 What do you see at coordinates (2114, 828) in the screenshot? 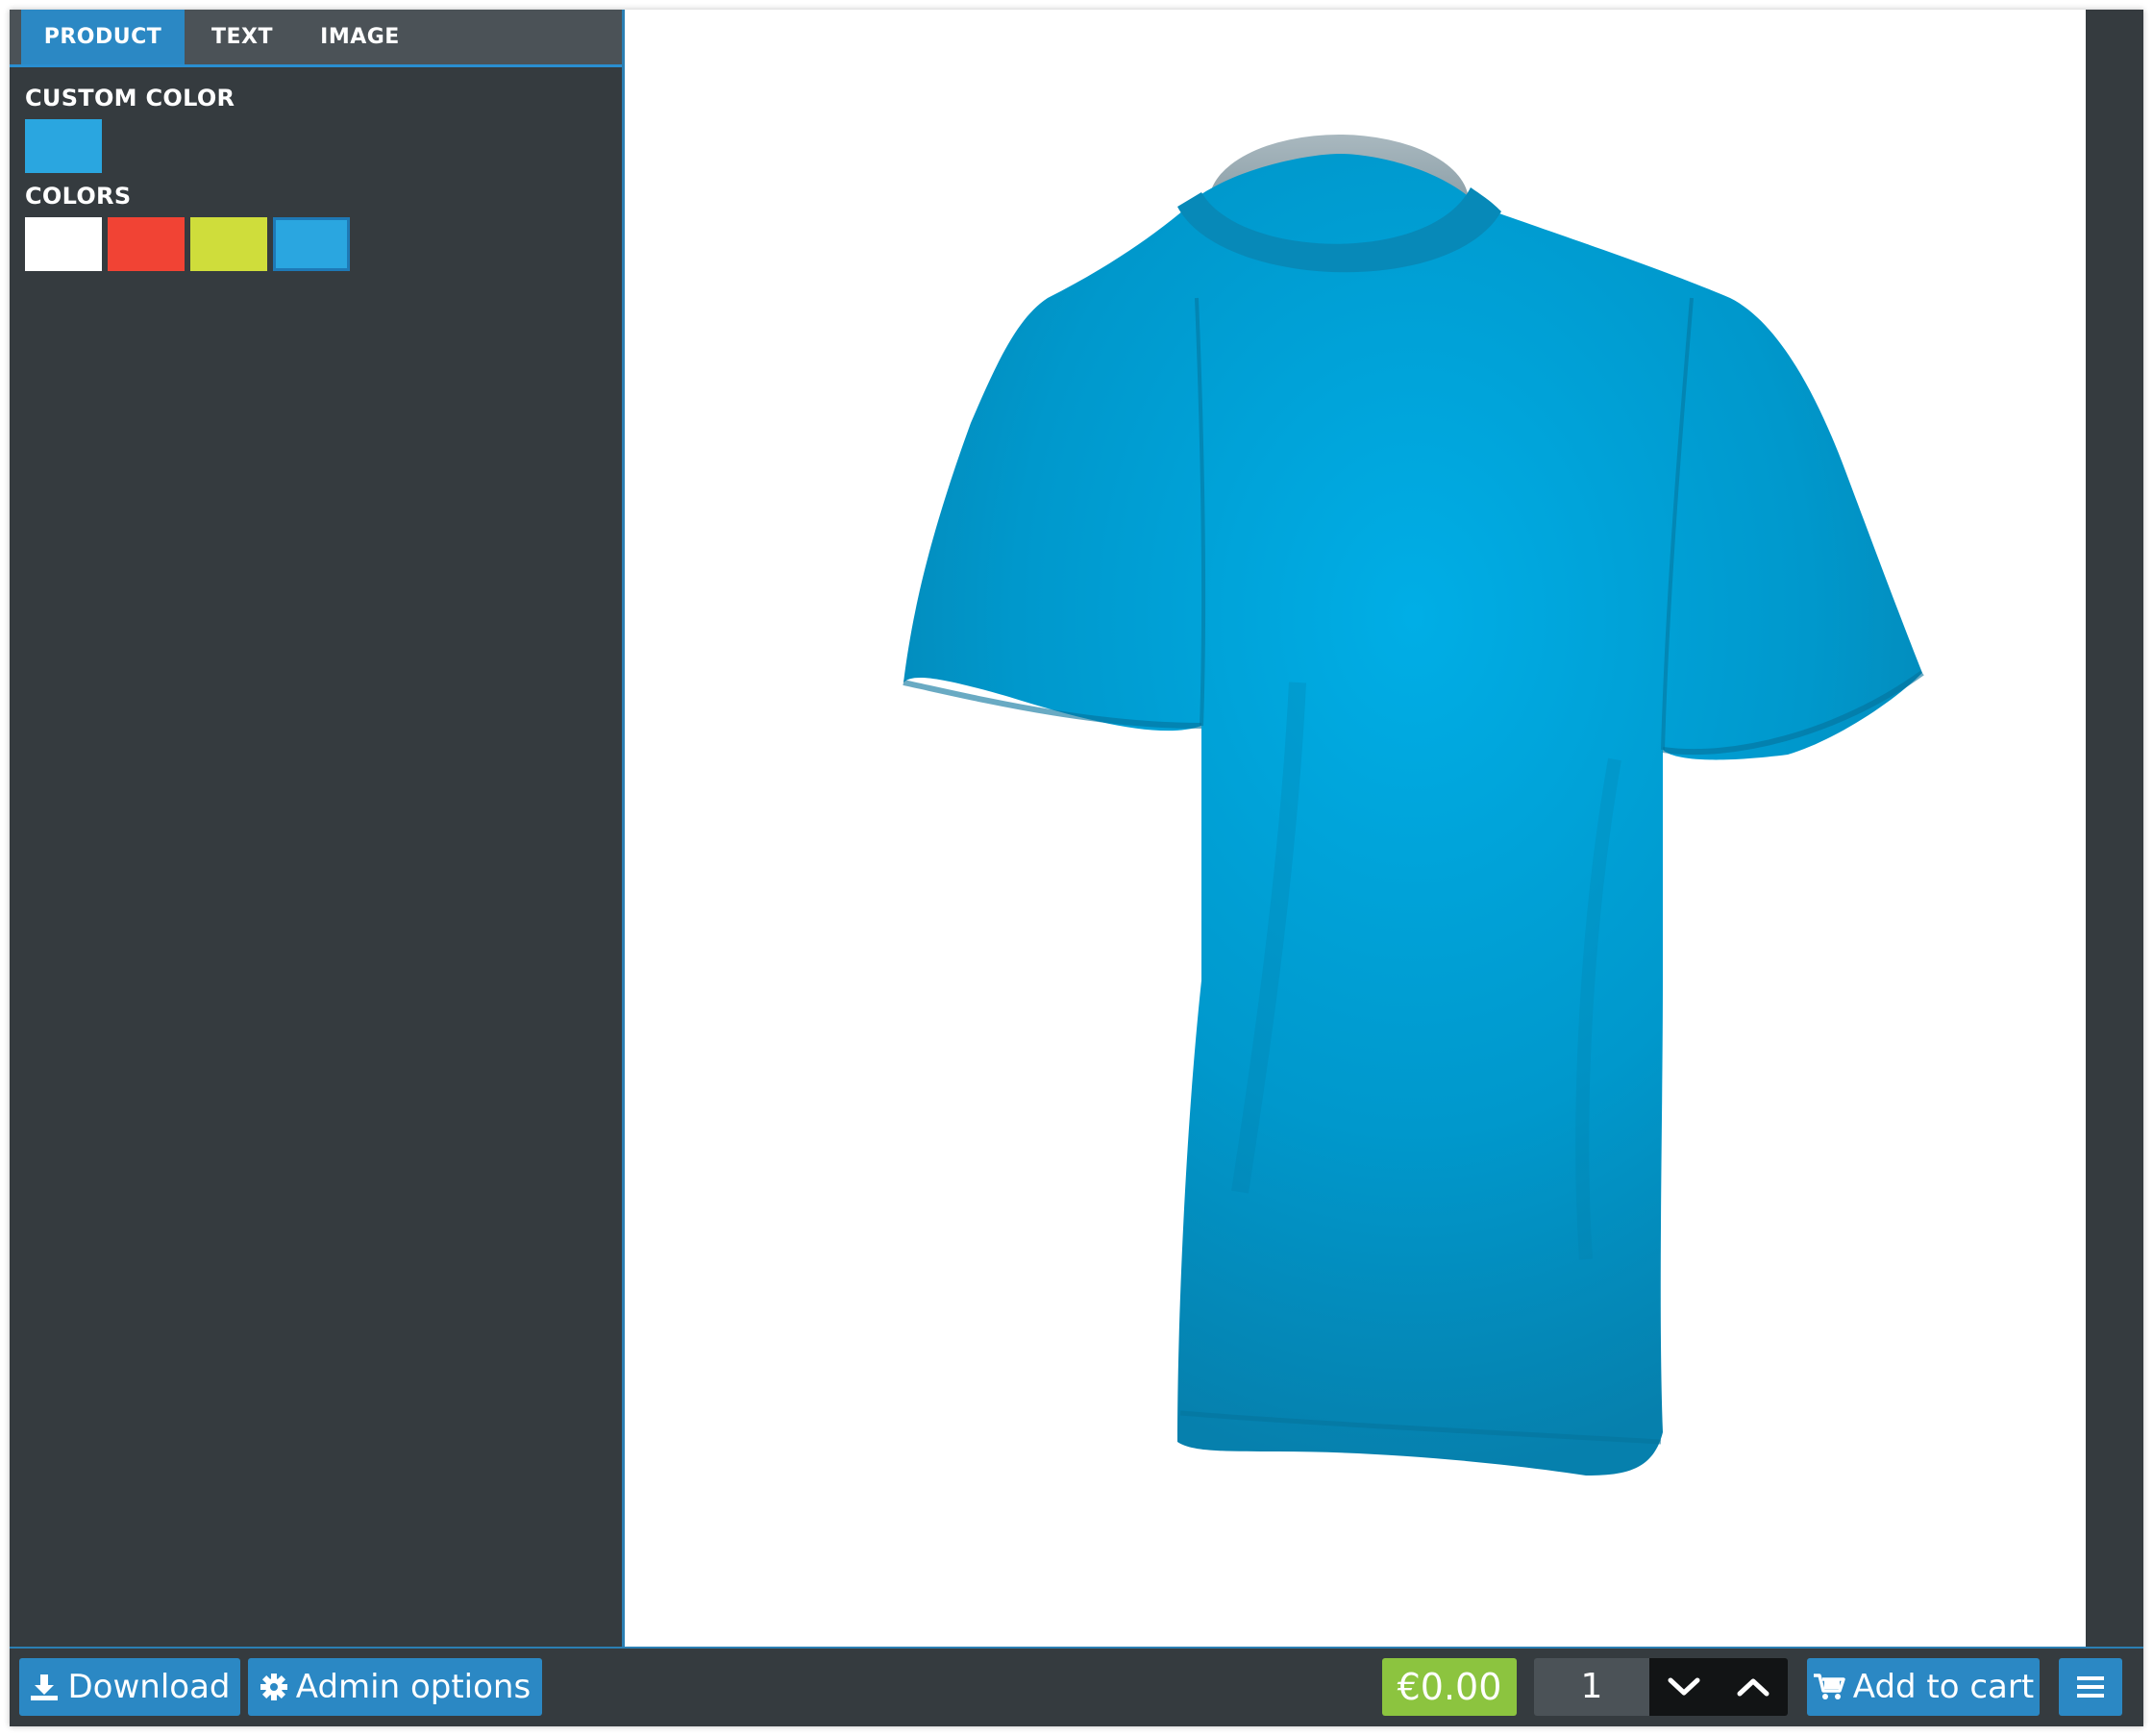
I see `right-panel-strip` at bounding box center [2114, 828].